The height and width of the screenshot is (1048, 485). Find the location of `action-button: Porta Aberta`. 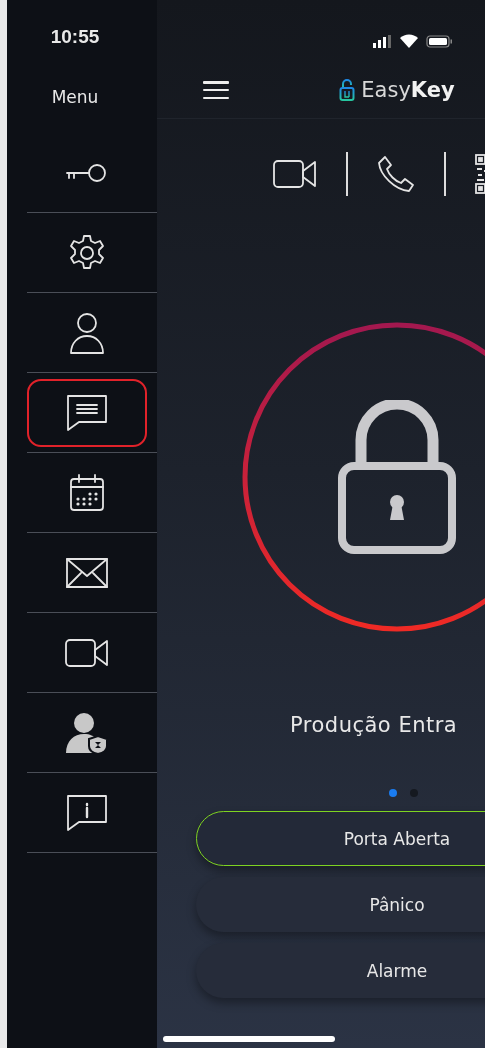

action-button: Porta Aberta is located at coordinates (340, 838).